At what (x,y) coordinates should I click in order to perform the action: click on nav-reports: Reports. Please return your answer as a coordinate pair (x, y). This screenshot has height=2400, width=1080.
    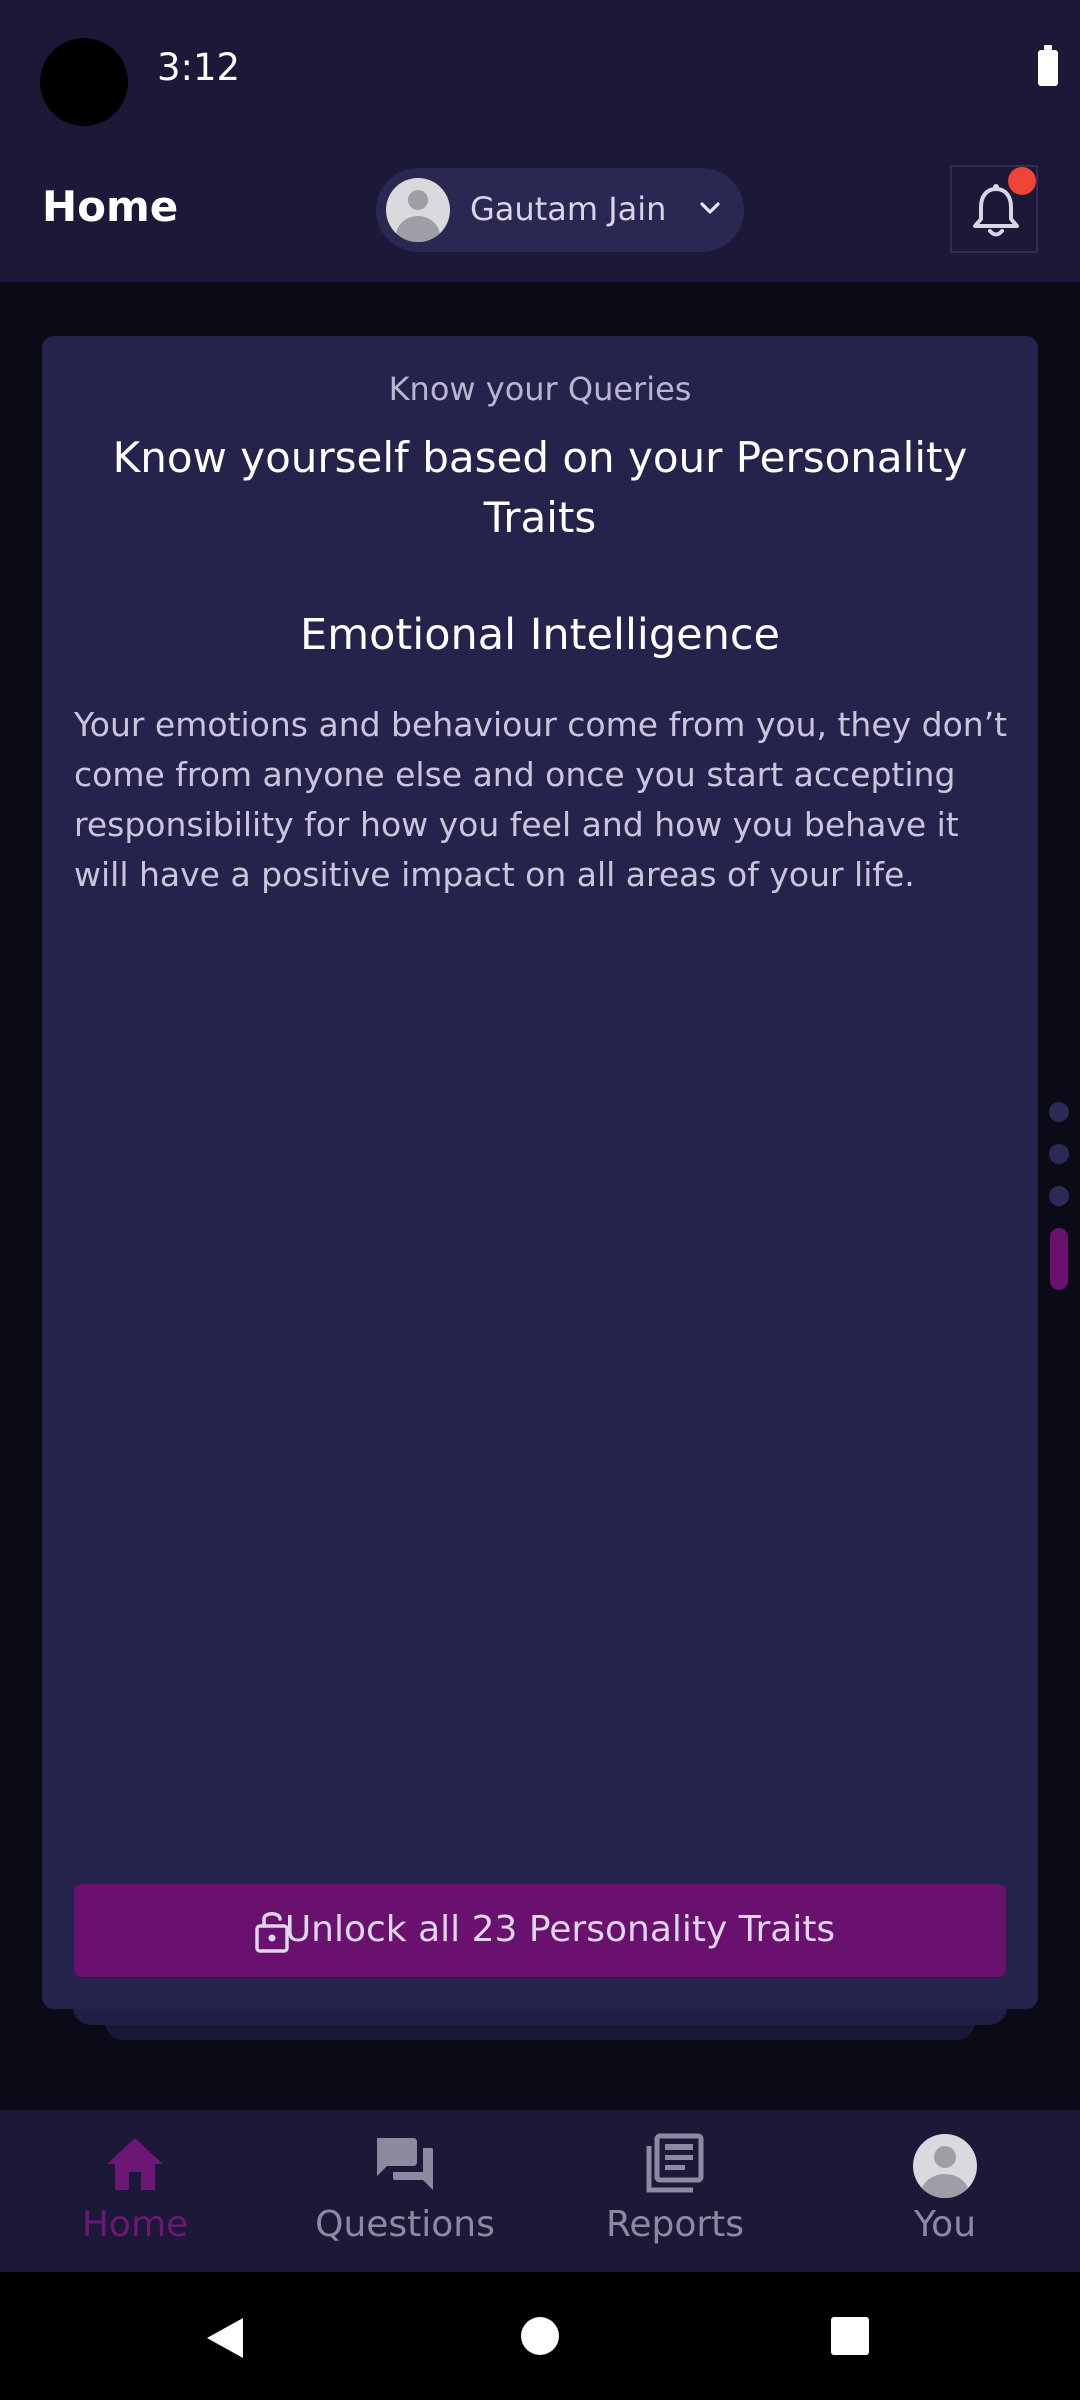
    Looking at the image, I should click on (675, 2191).